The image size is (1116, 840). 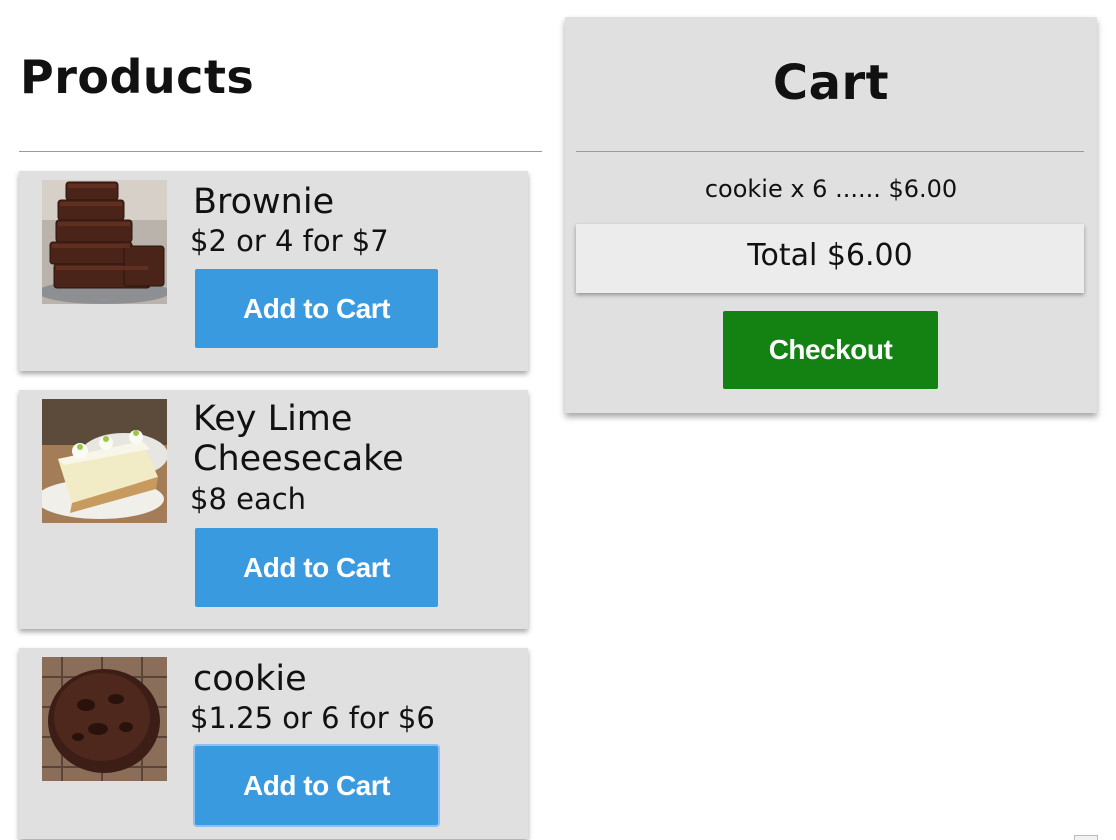 What do you see at coordinates (280, 151) in the screenshot?
I see `products-divider` at bounding box center [280, 151].